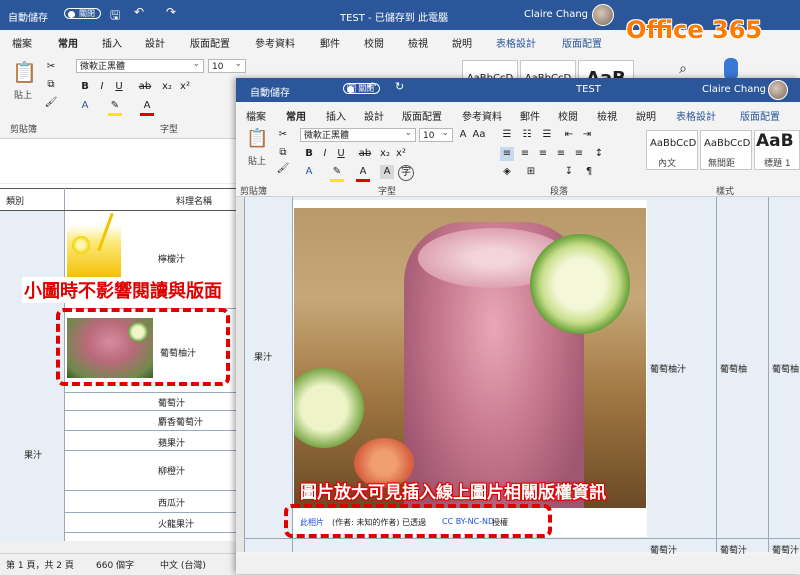 The image size is (800, 575). Describe the element at coordinates (607, 115) in the screenshot. I see `front-tab-view: 檢視` at that location.